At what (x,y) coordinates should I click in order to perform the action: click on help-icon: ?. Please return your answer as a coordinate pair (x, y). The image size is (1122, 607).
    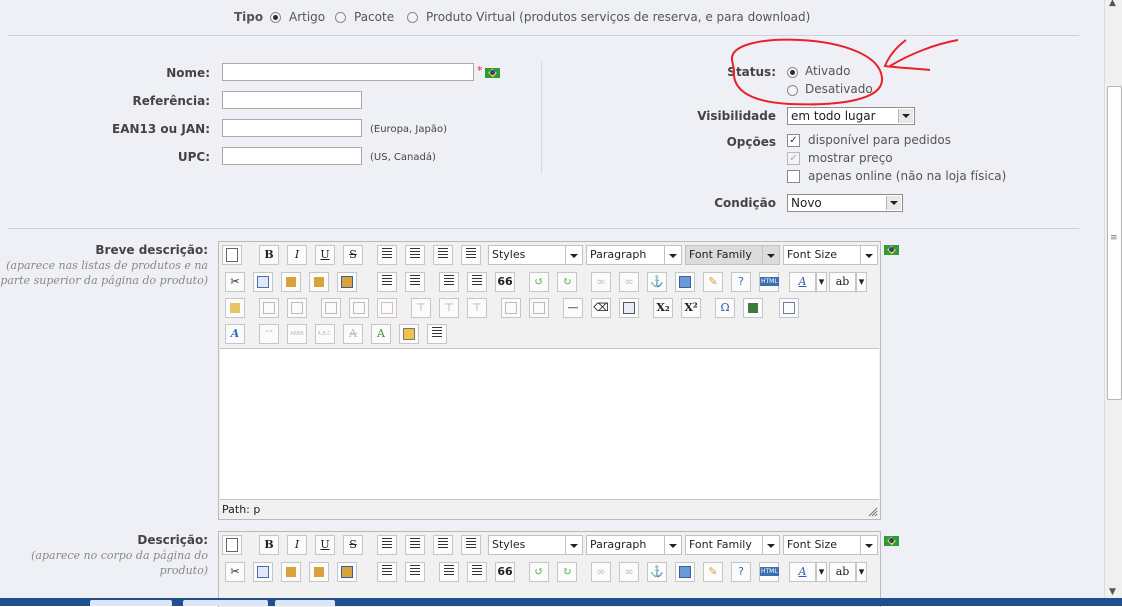
    Looking at the image, I should click on (741, 282).